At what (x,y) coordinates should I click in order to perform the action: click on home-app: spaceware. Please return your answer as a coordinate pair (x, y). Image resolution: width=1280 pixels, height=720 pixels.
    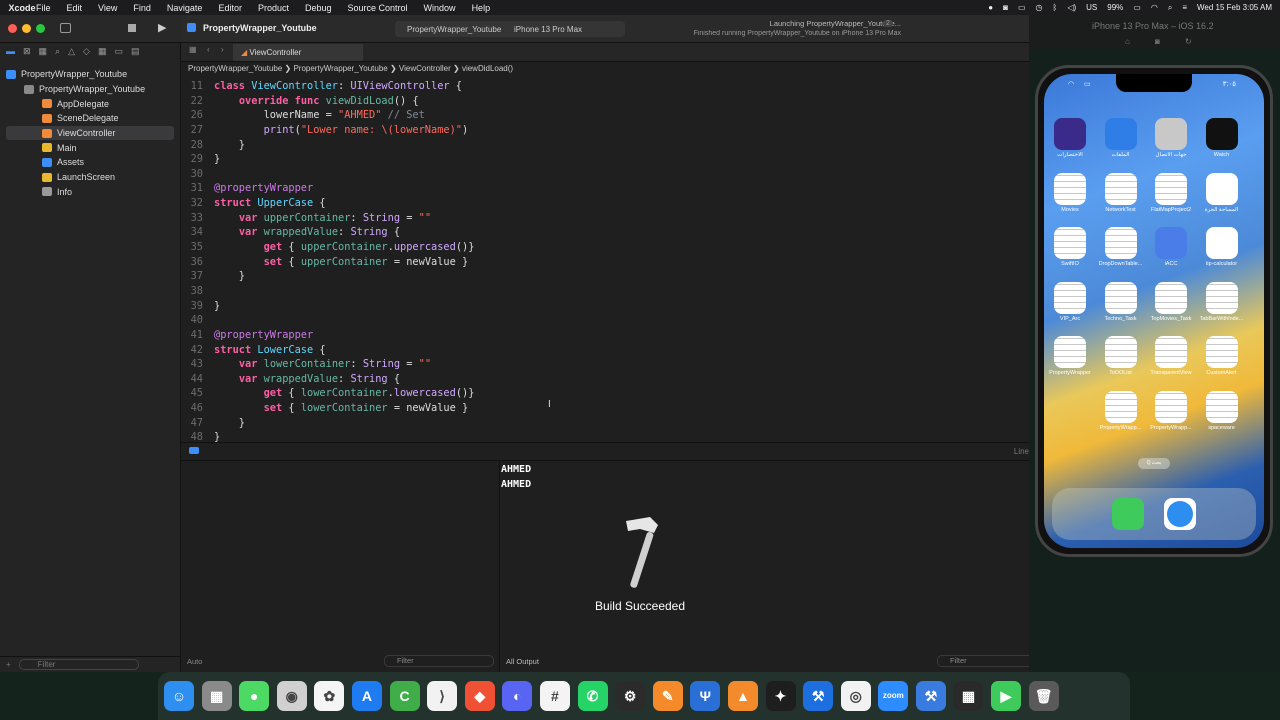
    Looking at the image, I should click on (1222, 410).